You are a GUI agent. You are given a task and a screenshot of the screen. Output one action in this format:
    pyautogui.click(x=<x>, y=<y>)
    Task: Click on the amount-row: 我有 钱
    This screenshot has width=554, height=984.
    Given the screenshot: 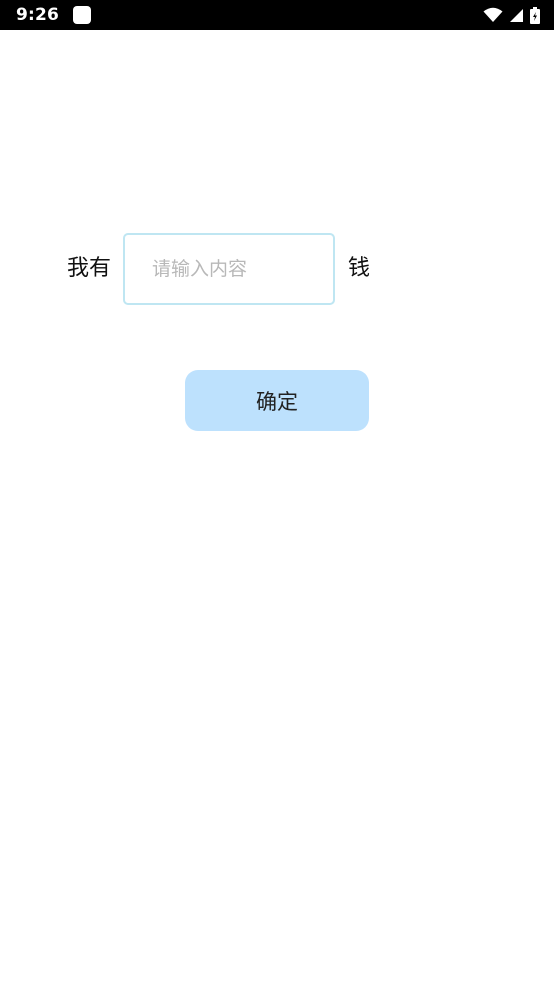 What is the action you would take?
    pyautogui.click(x=277, y=269)
    